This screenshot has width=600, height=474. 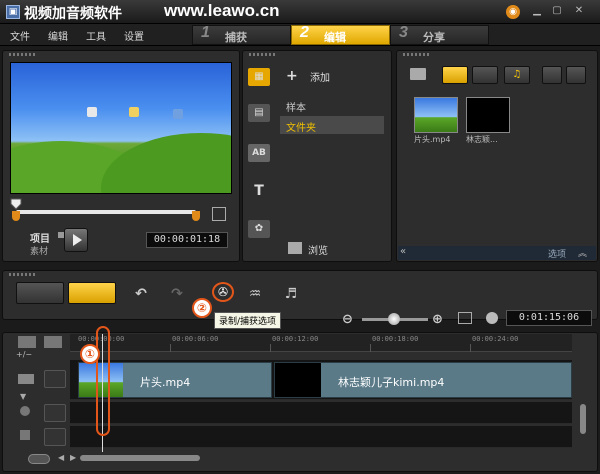 What do you see at coordinates (134, 35) in the screenshot?
I see `menu-settings: 设置` at bounding box center [134, 35].